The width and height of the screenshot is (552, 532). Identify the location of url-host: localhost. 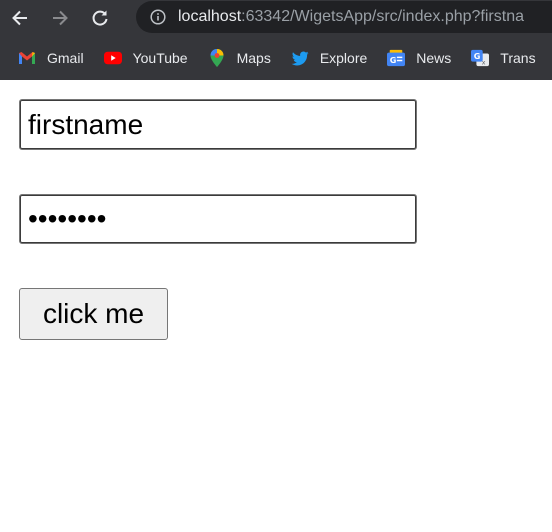
(210, 16).